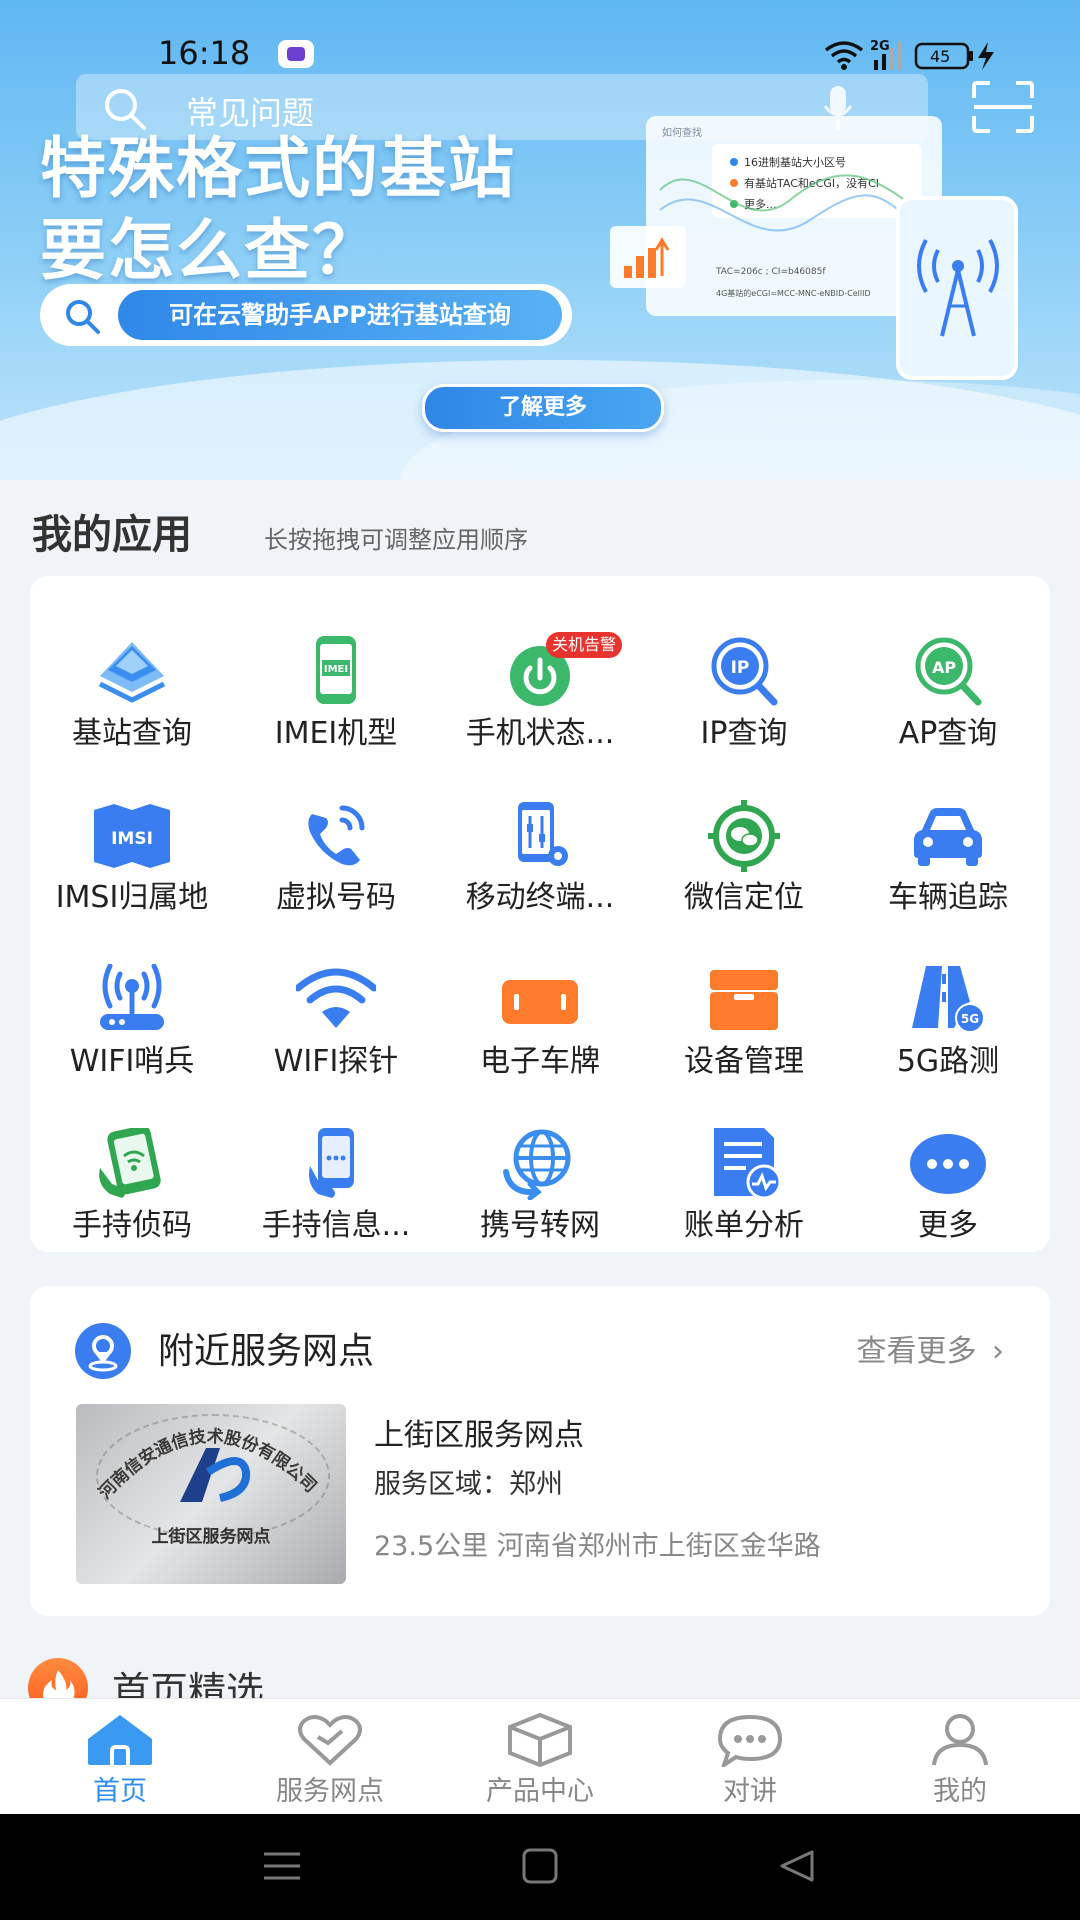  I want to click on chat-bubble-icon, so click(750, 1740).